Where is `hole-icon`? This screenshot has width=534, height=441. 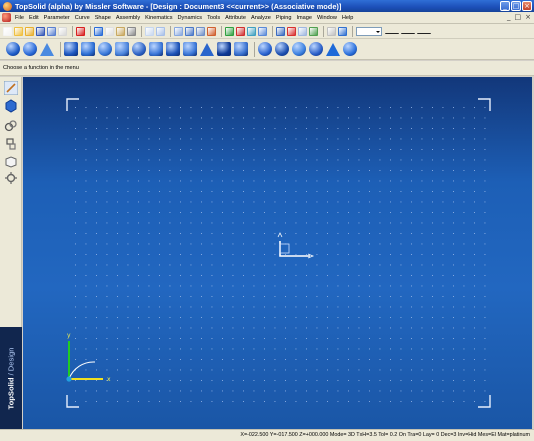 hole-icon is located at coordinates (224, 49).